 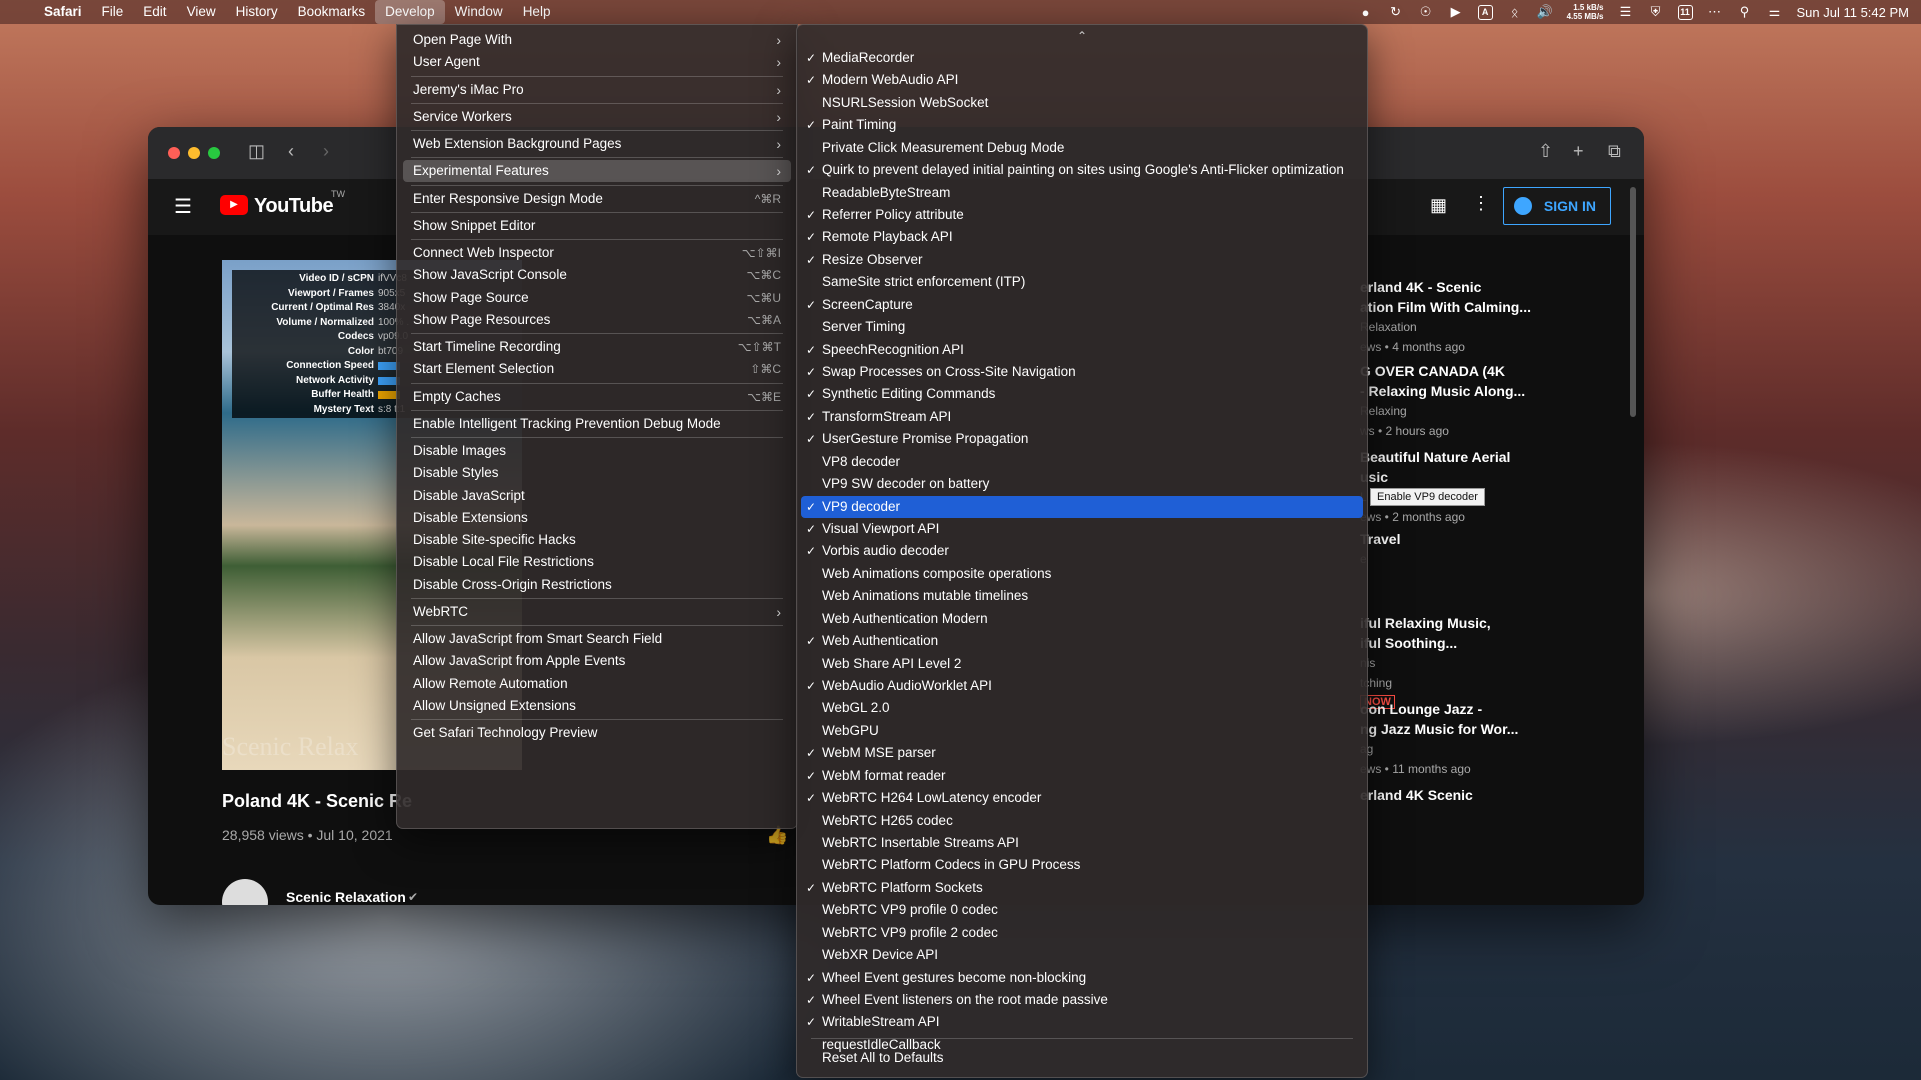 What do you see at coordinates (1082, 821) in the screenshot?
I see `feature-item-webrtc-h265-codec: WebRTC H265 codec` at bounding box center [1082, 821].